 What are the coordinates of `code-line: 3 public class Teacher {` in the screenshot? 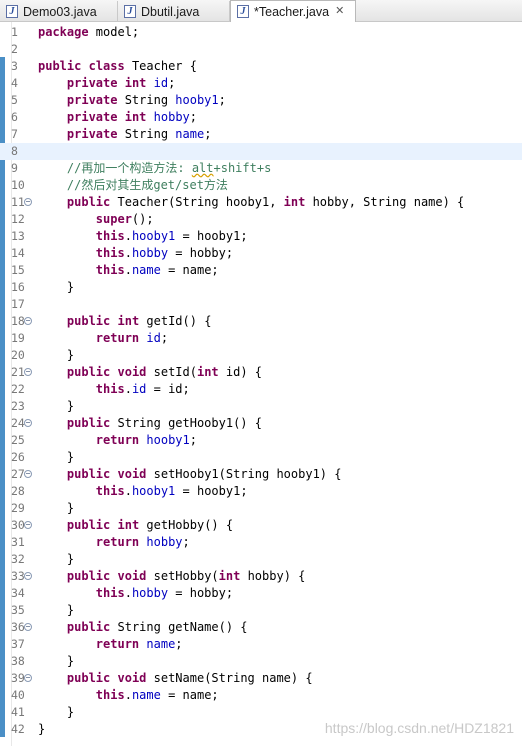 It's located at (261, 66).